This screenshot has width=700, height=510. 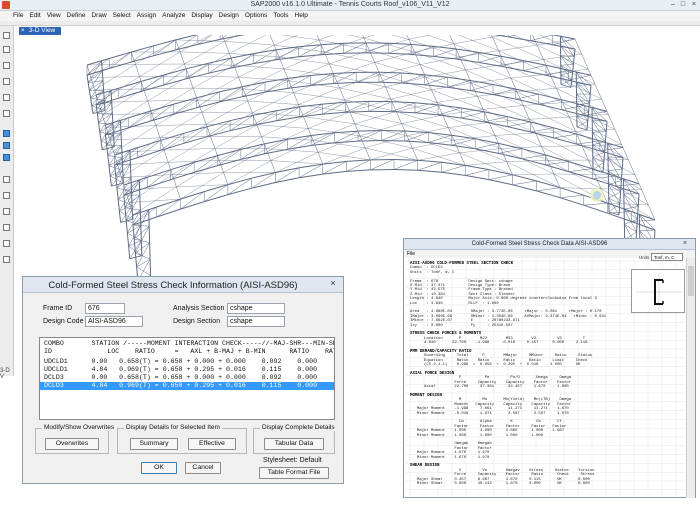 I want to click on draw-area-icon, so click(x=6, y=113).